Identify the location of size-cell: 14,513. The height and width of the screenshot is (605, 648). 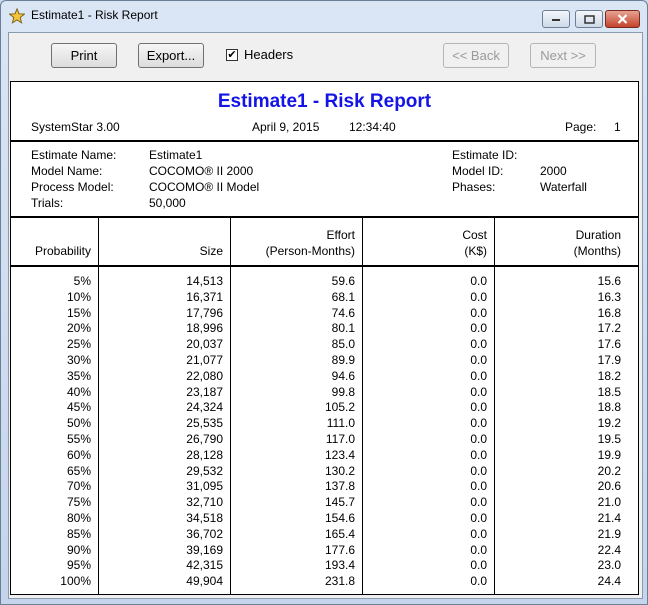
(204, 281).